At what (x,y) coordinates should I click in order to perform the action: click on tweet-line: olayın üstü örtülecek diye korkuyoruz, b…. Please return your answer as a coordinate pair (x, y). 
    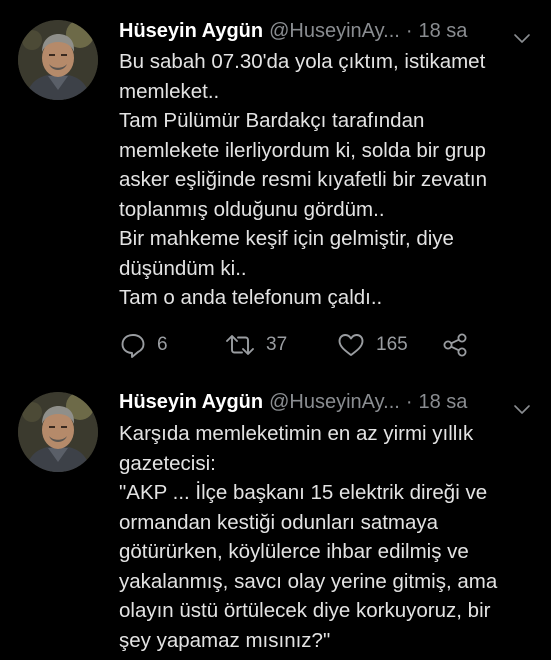
    Looking at the image, I should click on (305, 610).